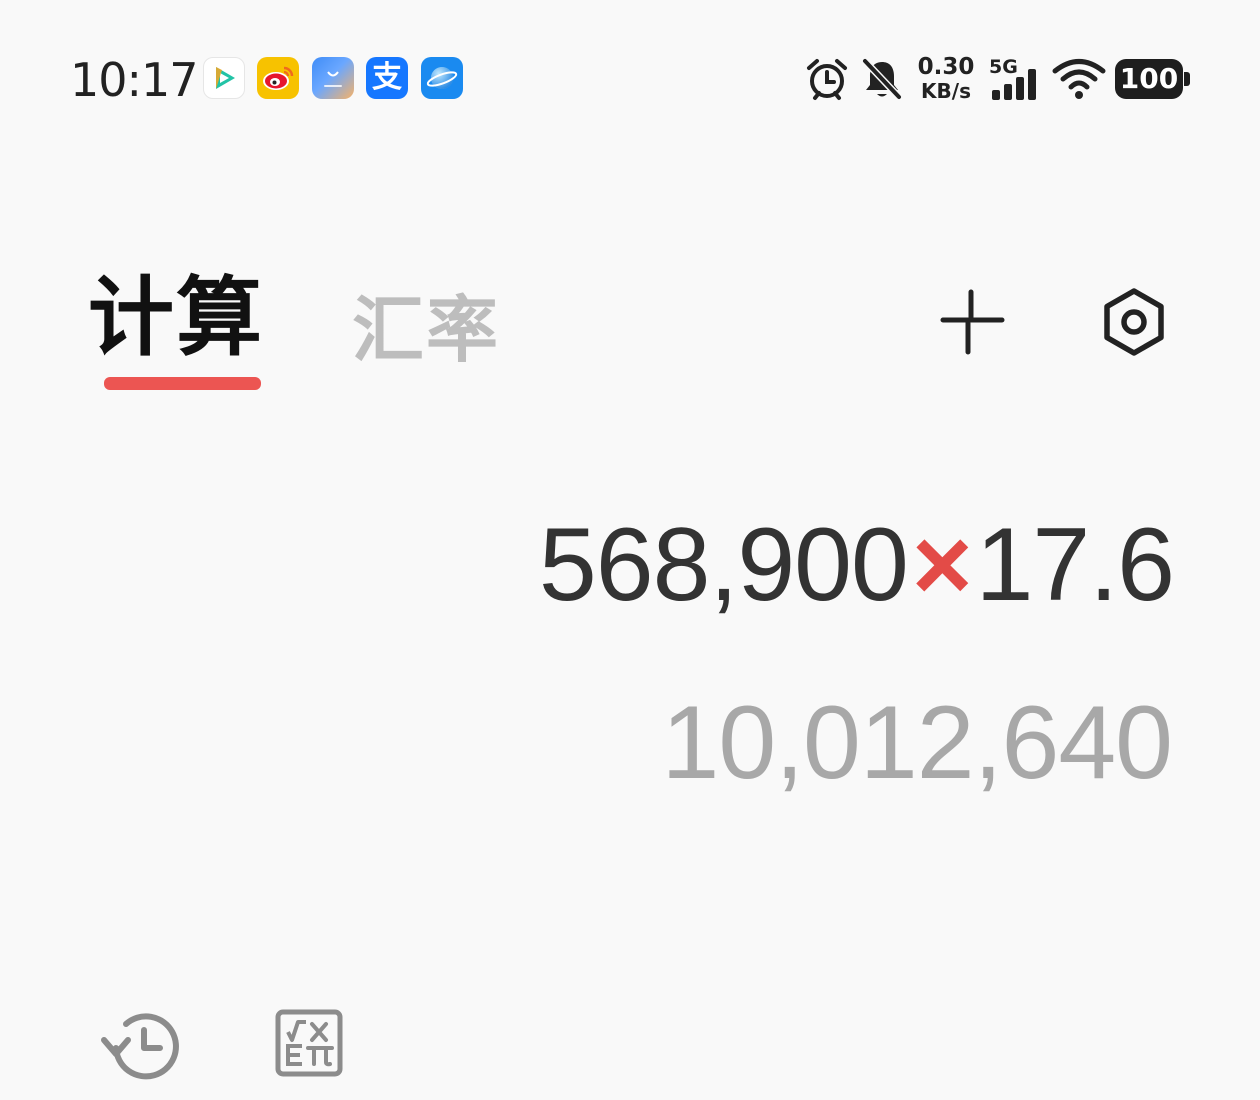 This screenshot has width=1260, height=1100. What do you see at coordinates (1014, 84) in the screenshot?
I see `cellular-signal-icon` at bounding box center [1014, 84].